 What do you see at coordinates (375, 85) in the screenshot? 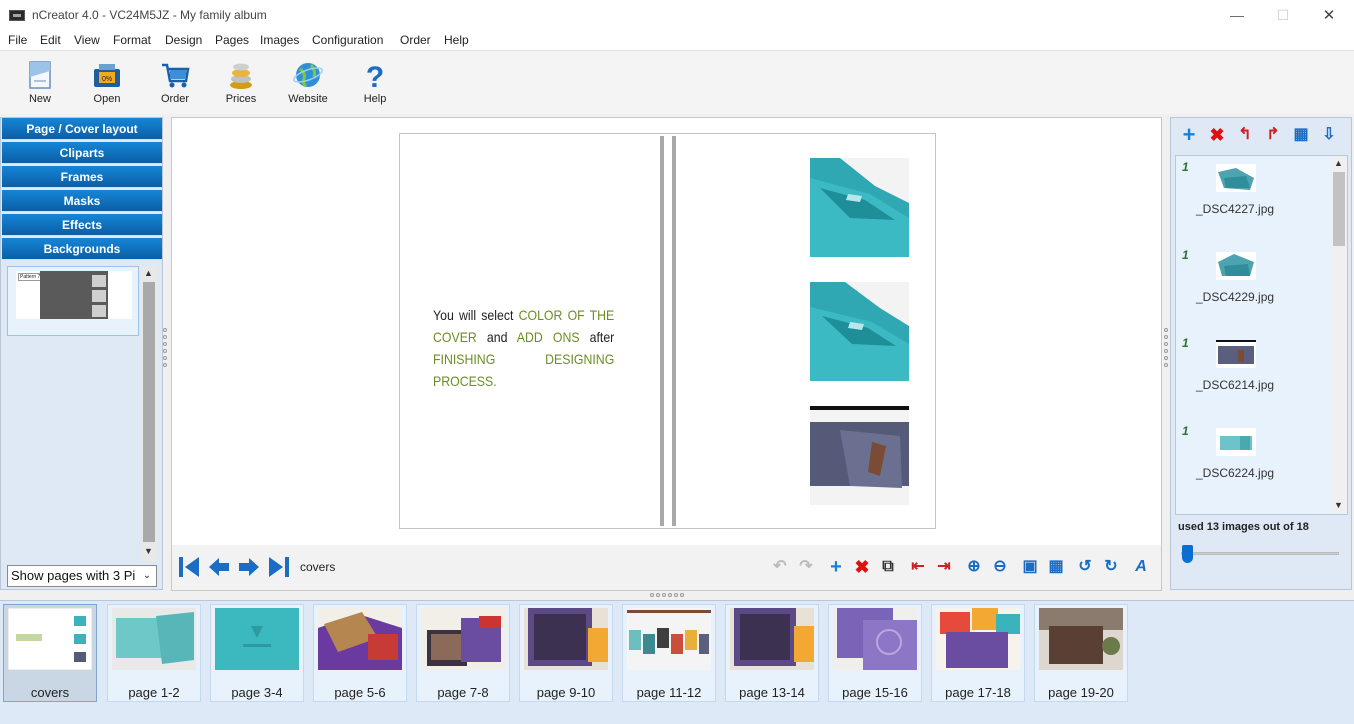
I see `help-button: ? Help` at bounding box center [375, 85].